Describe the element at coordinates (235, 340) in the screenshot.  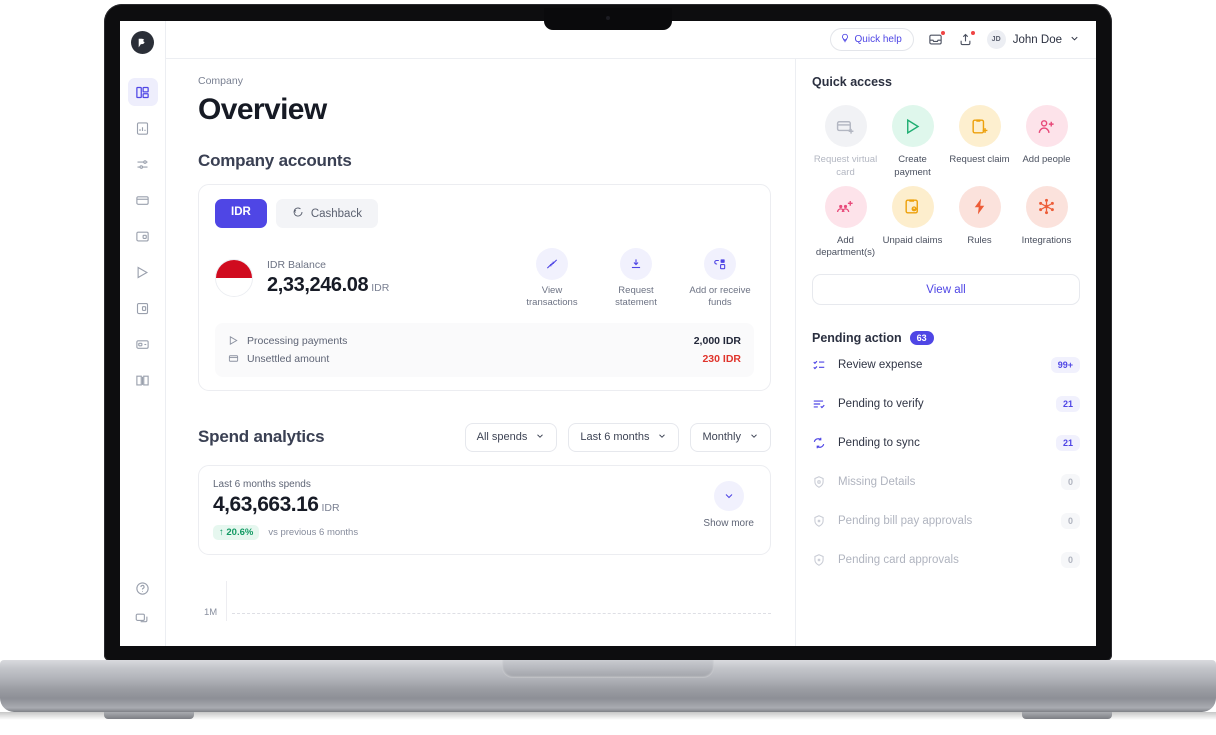
I see `send-icon` at that location.